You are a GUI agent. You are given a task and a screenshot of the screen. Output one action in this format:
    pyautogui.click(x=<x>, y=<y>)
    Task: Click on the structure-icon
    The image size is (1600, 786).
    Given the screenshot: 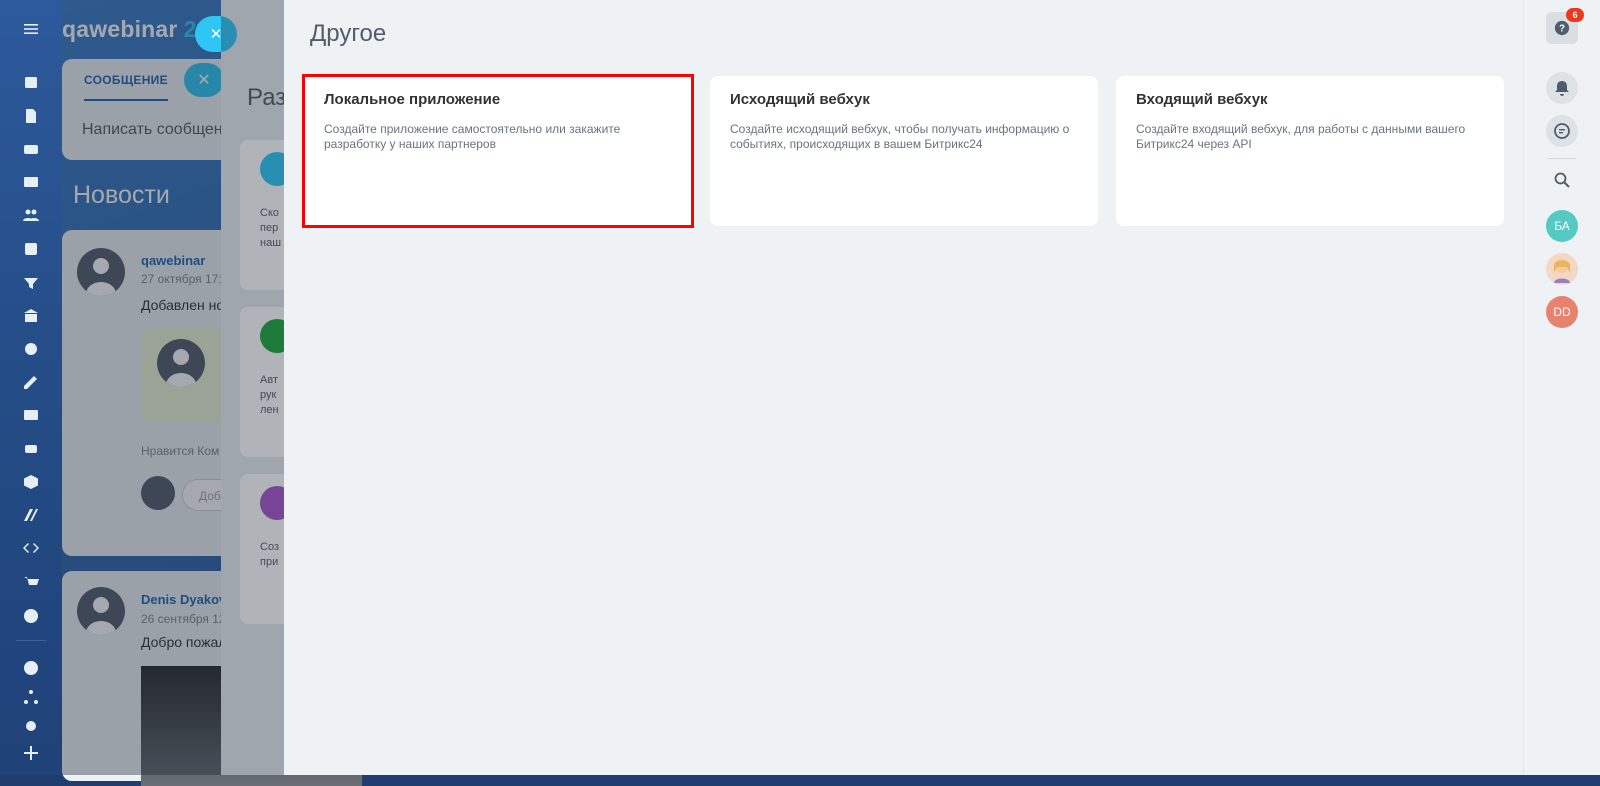 What is the action you would take?
    pyautogui.click(x=31, y=697)
    